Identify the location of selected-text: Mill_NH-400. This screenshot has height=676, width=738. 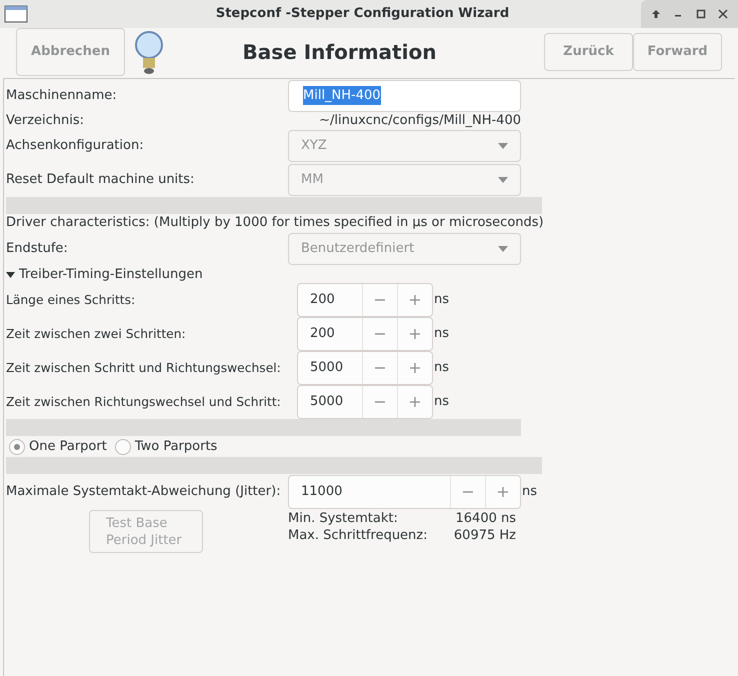
(342, 96).